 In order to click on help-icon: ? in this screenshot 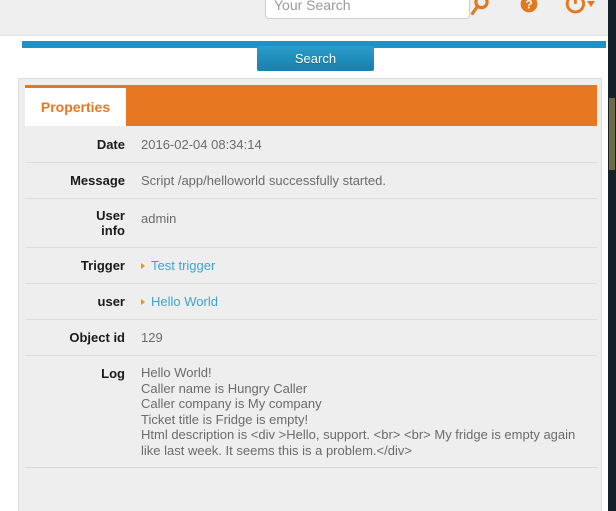, I will do `click(529, 9)`.